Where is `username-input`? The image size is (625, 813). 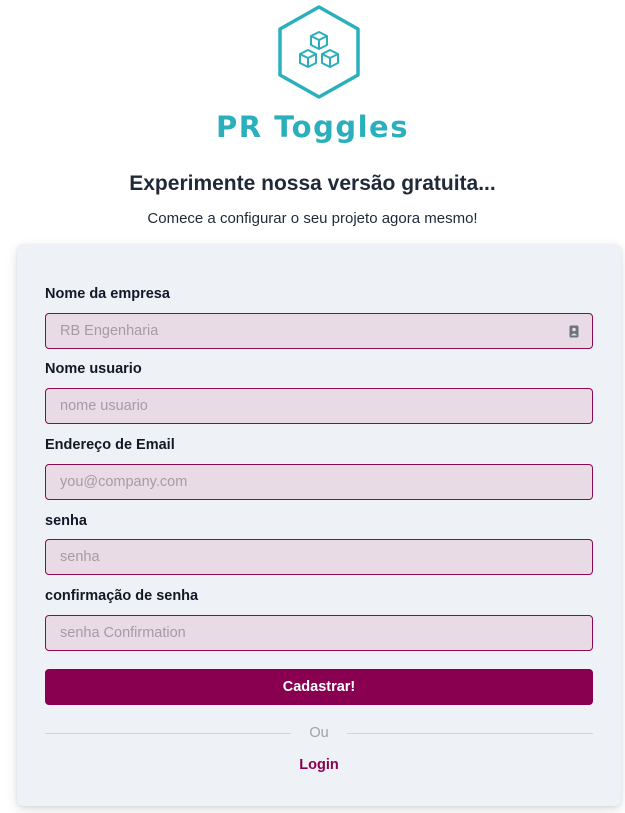 username-input is located at coordinates (319, 406).